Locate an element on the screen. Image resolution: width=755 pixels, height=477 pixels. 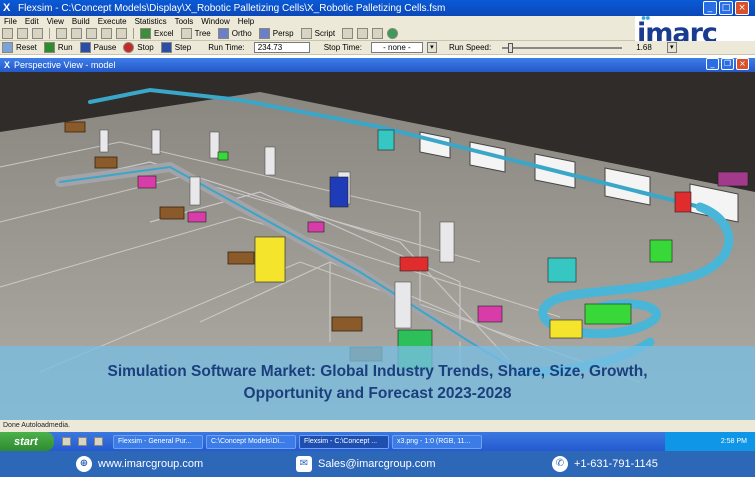
banner-title-line-2: Opportunity and Forecast 2023-2028 is located at coordinates (377, 393).